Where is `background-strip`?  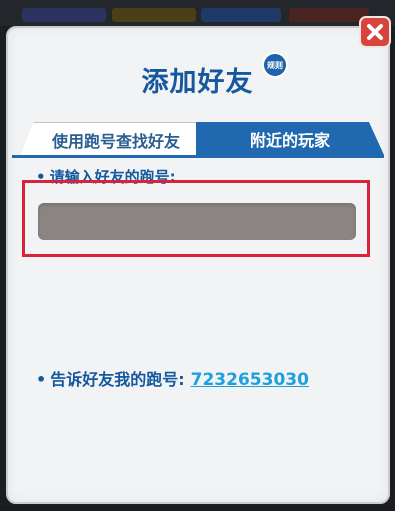
background-strip is located at coordinates (197, 13).